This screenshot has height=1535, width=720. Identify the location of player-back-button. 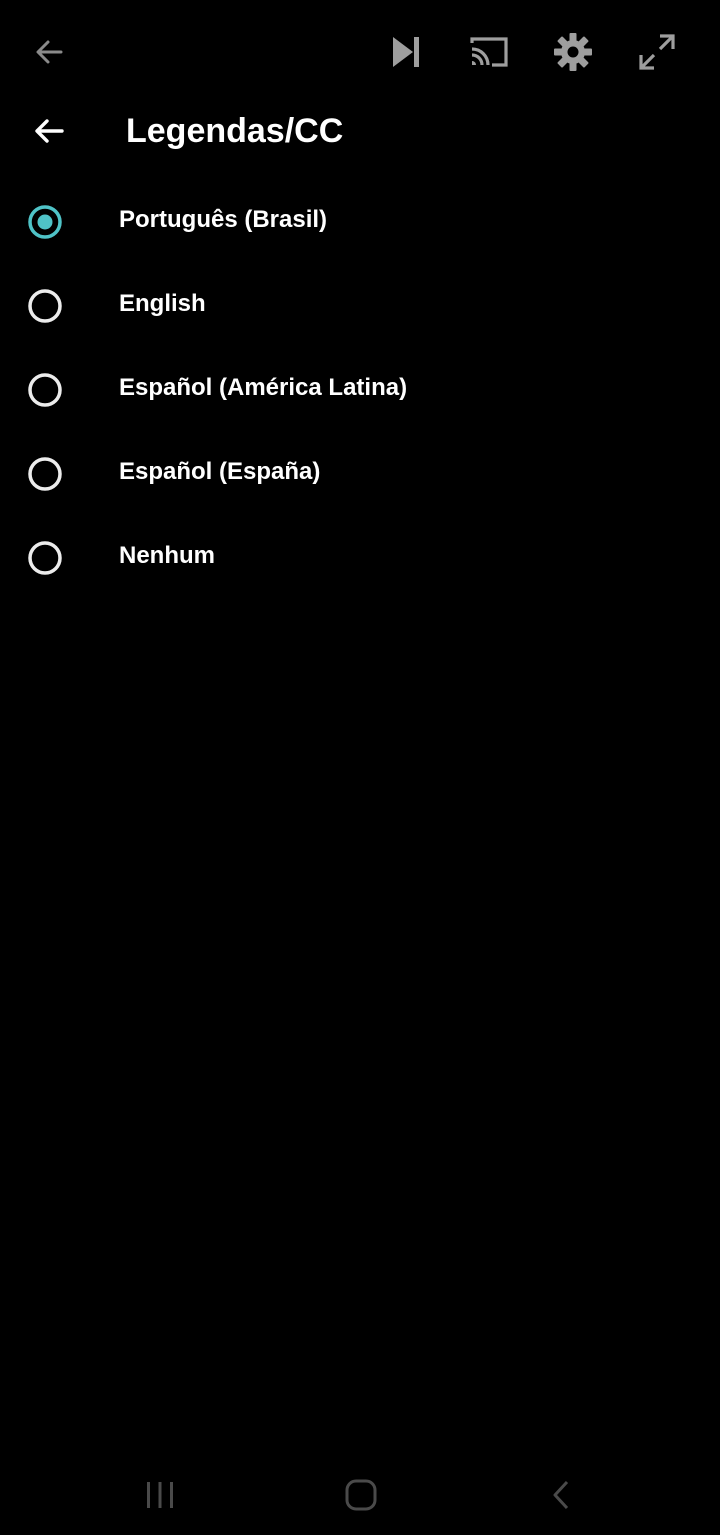
(49, 52).